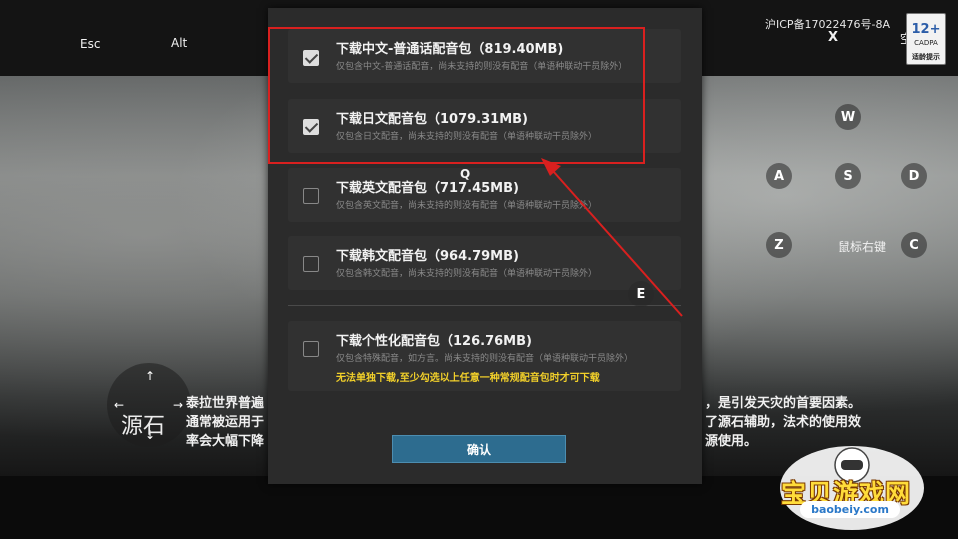 This screenshot has height=539, width=958. What do you see at coordinates (852, 488) in the screenshot?
I see `watermark-logo` at bounding box center [852, 488].